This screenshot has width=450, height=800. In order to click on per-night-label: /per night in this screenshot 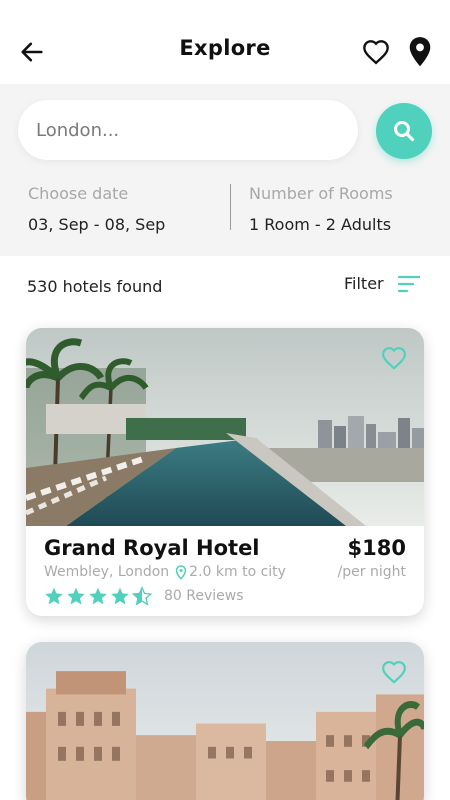, I will do `click(371, 572)`.